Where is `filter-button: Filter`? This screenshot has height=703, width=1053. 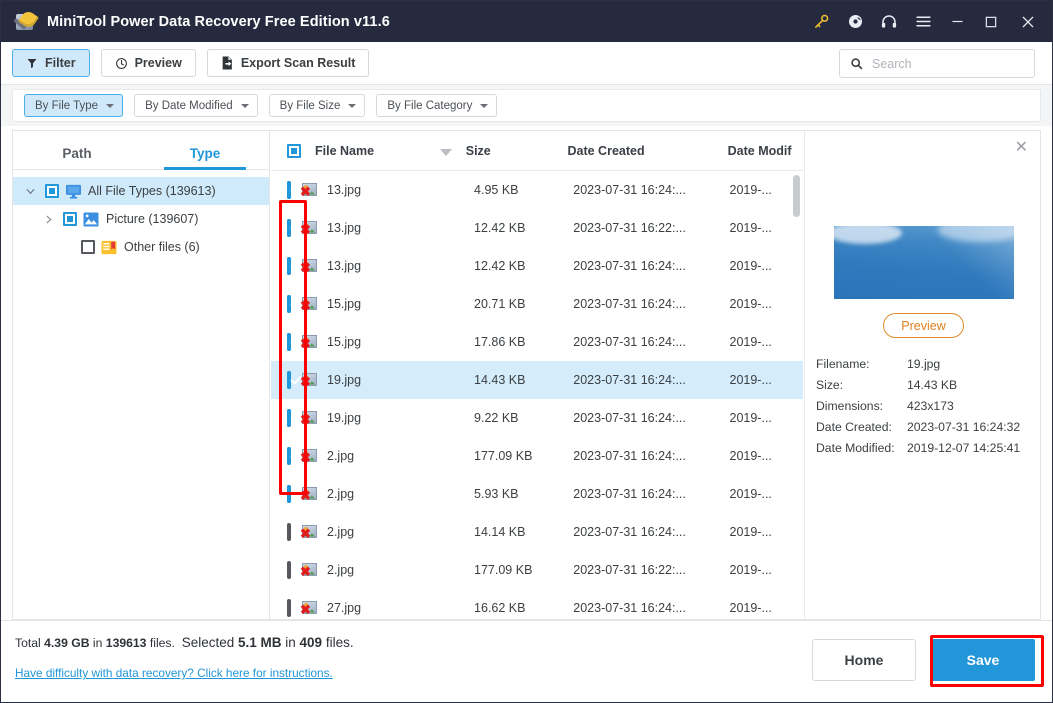
filter-button: Filter is located at coordinates (51, 63).